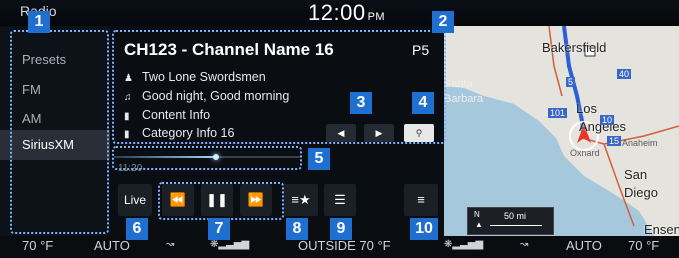 The image size is (679, 258). I want to click on north-indicator: N, so click(477, 214).